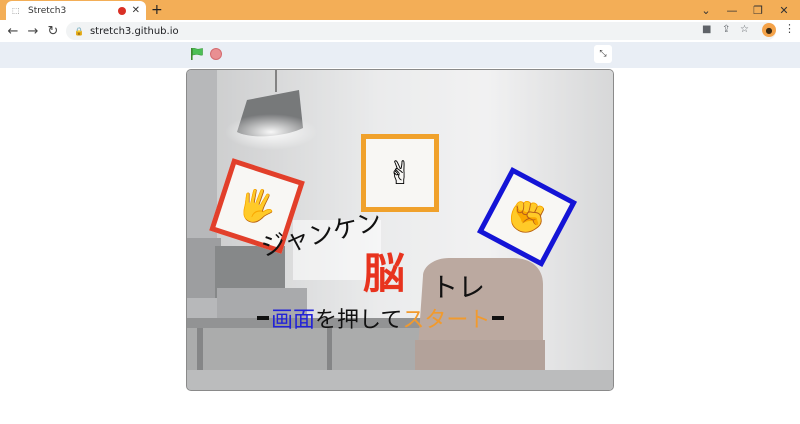  I want to click on open-hand-icon: 🖐, so click(257, 206).